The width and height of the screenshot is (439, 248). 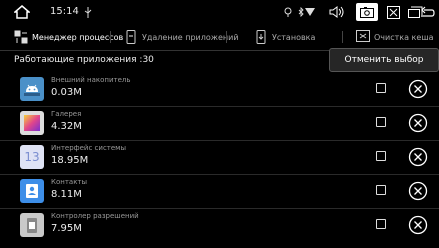 I want to click on app-name: Внешний накопитель, so click(x=91, y=80).